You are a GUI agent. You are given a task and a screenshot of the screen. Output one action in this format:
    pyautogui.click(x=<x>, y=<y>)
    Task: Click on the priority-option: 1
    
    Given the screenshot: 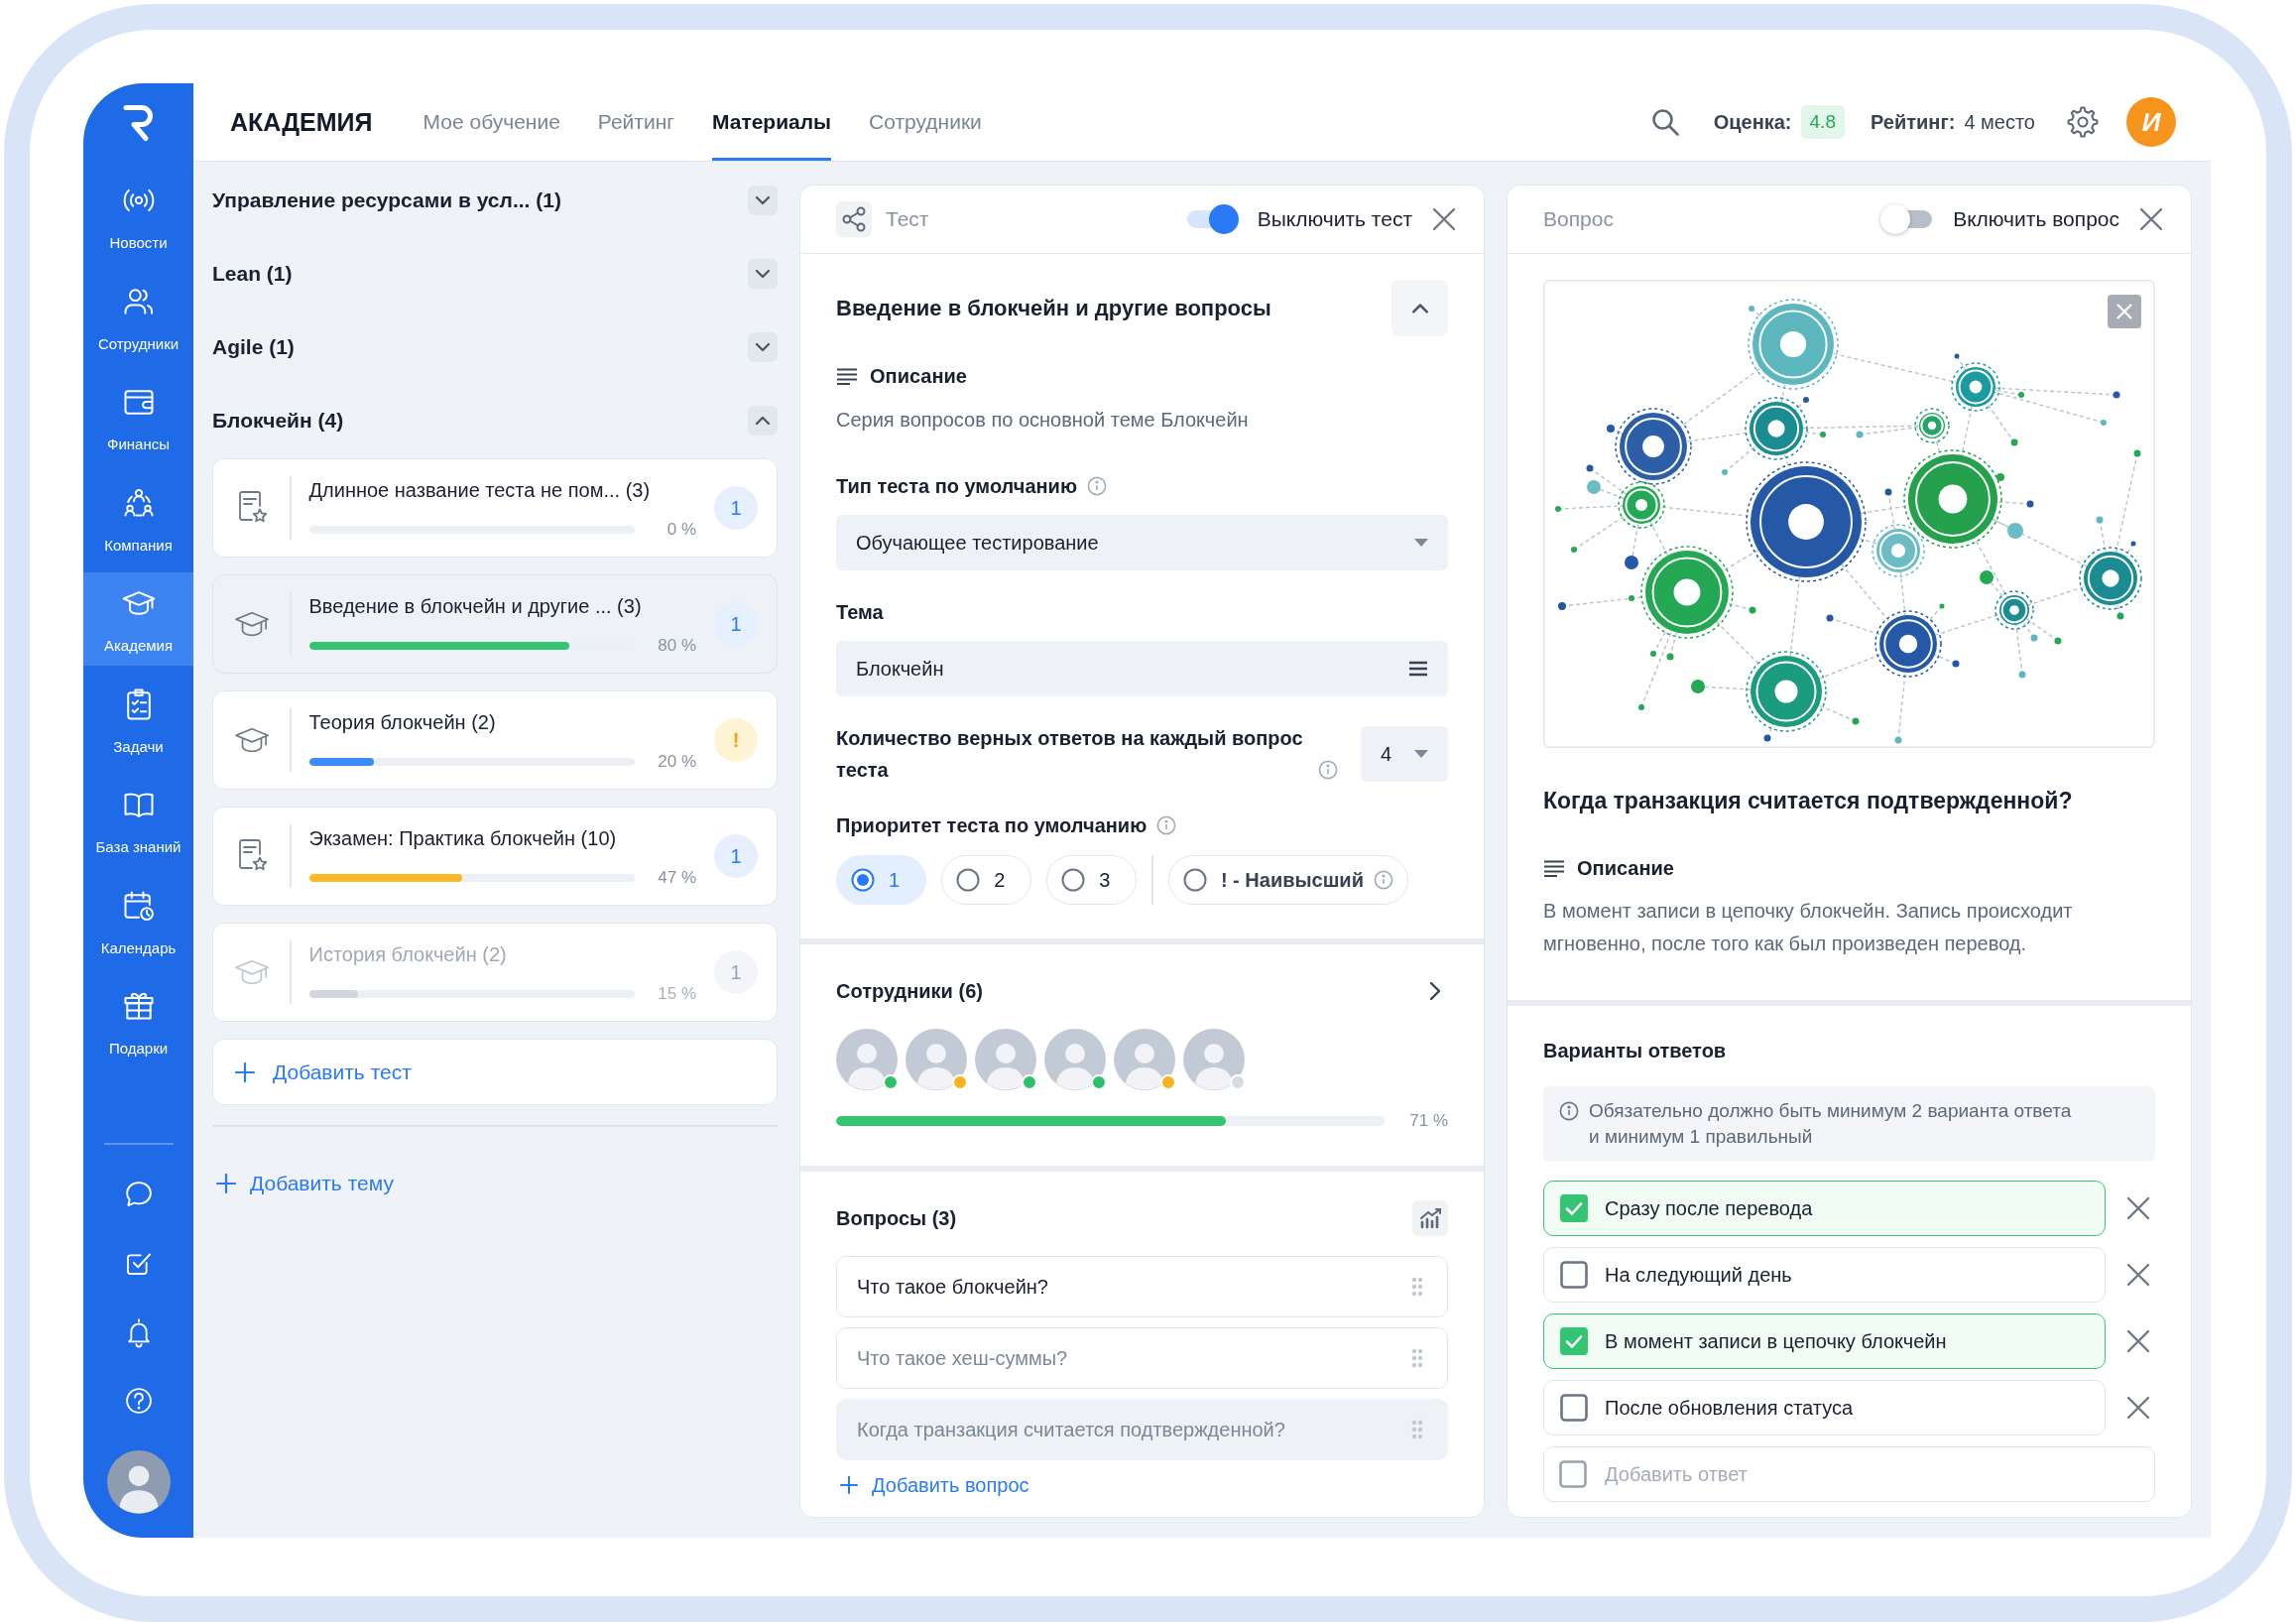 What is the action you would take?
    pyautogui.click(x=881, y=880)
    